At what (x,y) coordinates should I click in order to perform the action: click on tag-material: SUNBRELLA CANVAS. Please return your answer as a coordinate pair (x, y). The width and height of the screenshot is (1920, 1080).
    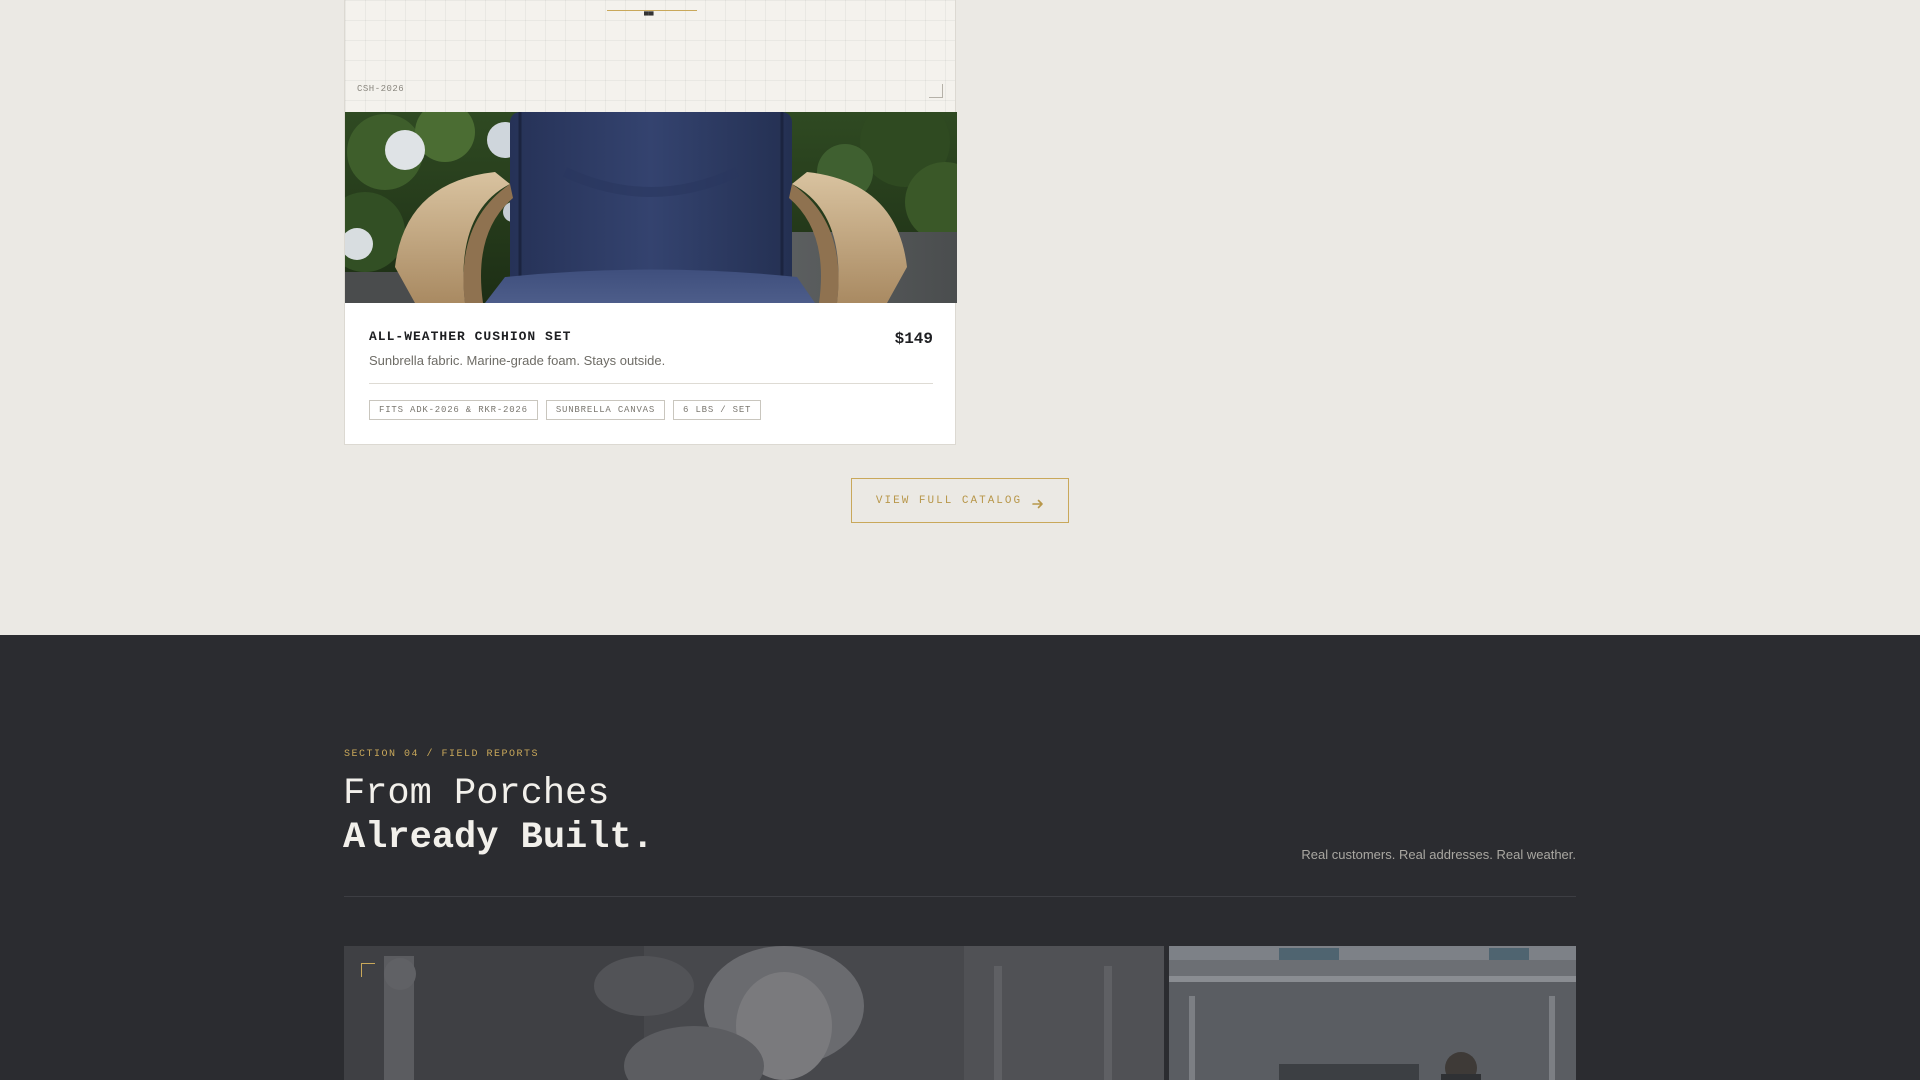
    Looking at the image, I should click on (605, 410).